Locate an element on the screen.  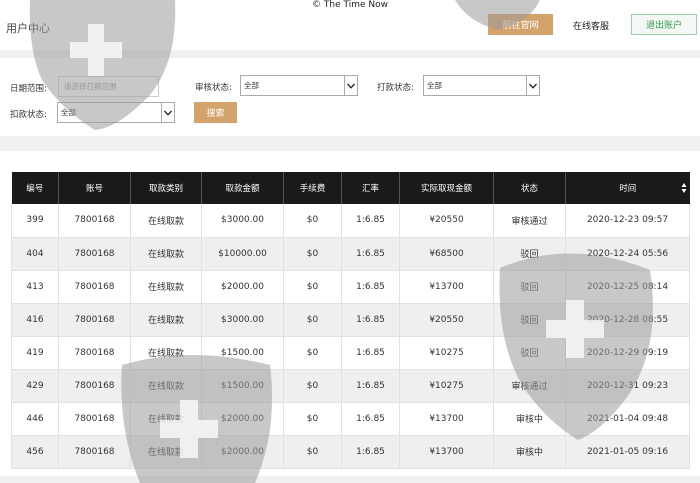
cell-id: 446 is located at coordinates (35, 419).